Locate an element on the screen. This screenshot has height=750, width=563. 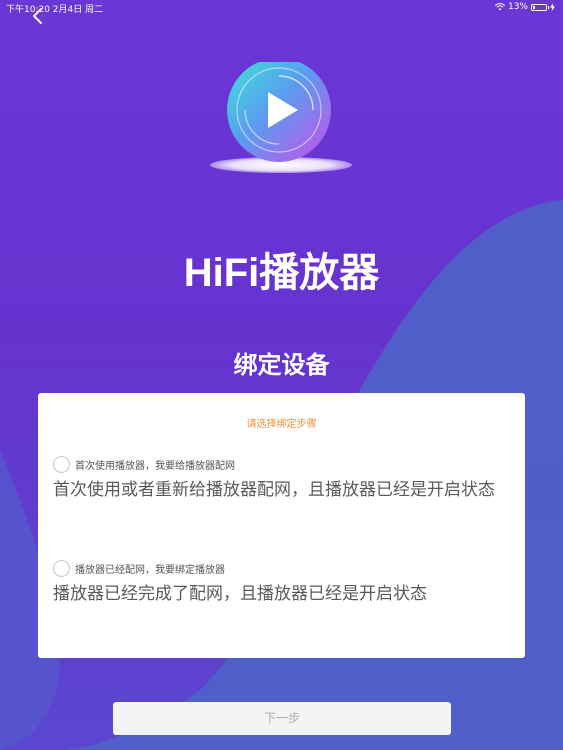
status-time-date: 下午10:20 2月4日 周二 is located at coordinates (55, 10).